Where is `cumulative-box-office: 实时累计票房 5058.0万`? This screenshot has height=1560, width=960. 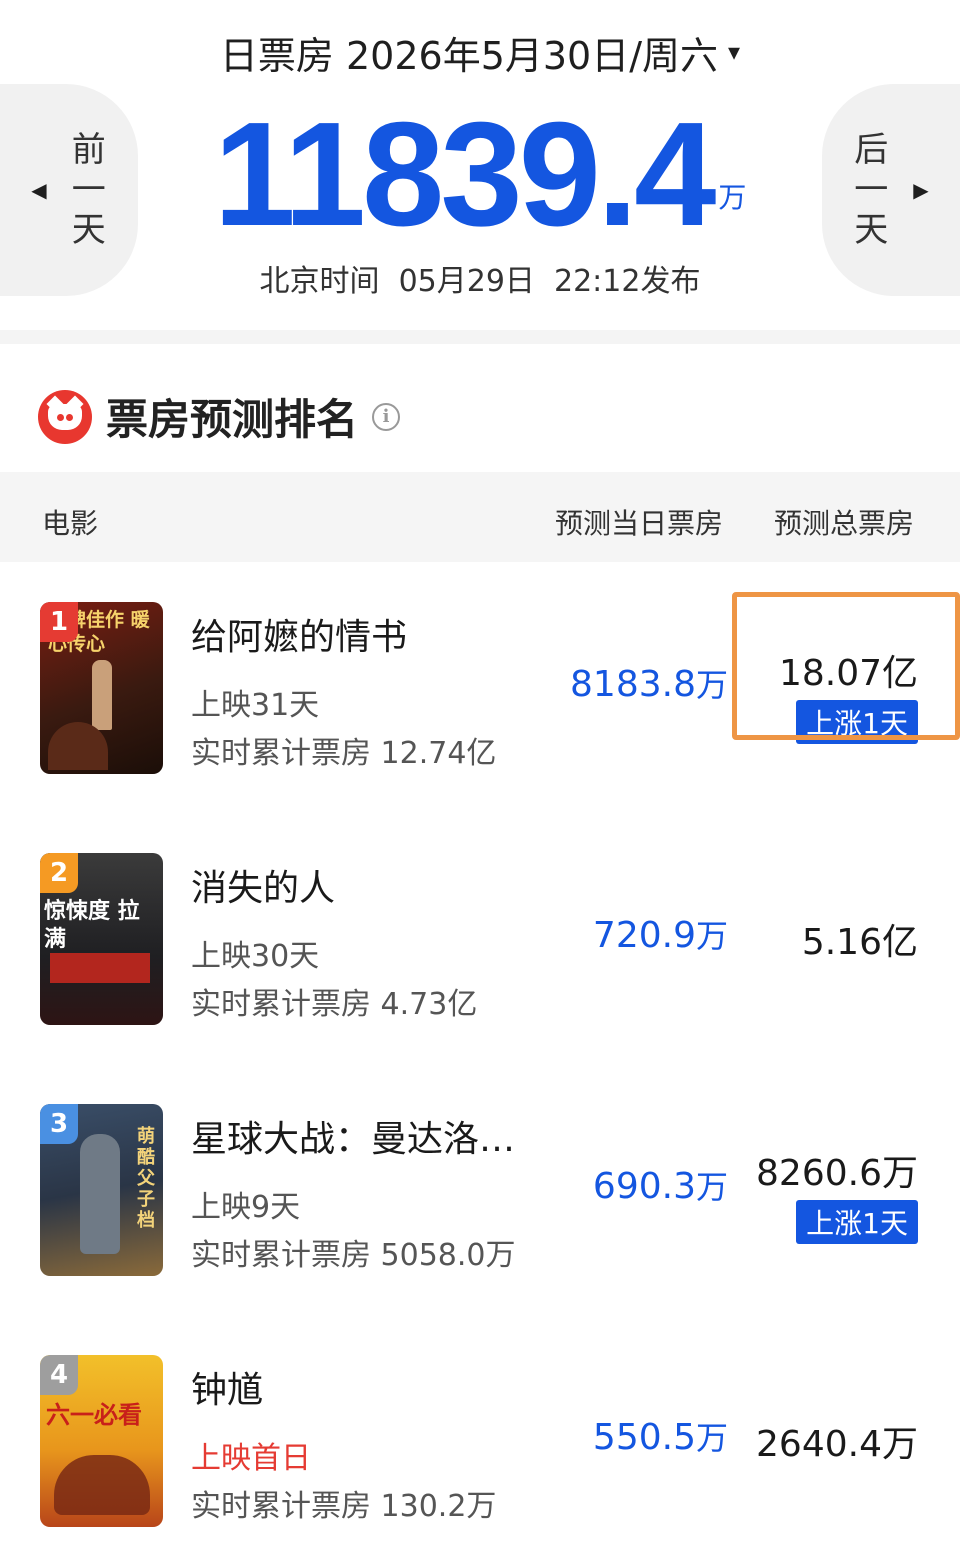
cumulative-box-office: 实时累计票房 5058.0万 is located at coordinates (353, 1255).